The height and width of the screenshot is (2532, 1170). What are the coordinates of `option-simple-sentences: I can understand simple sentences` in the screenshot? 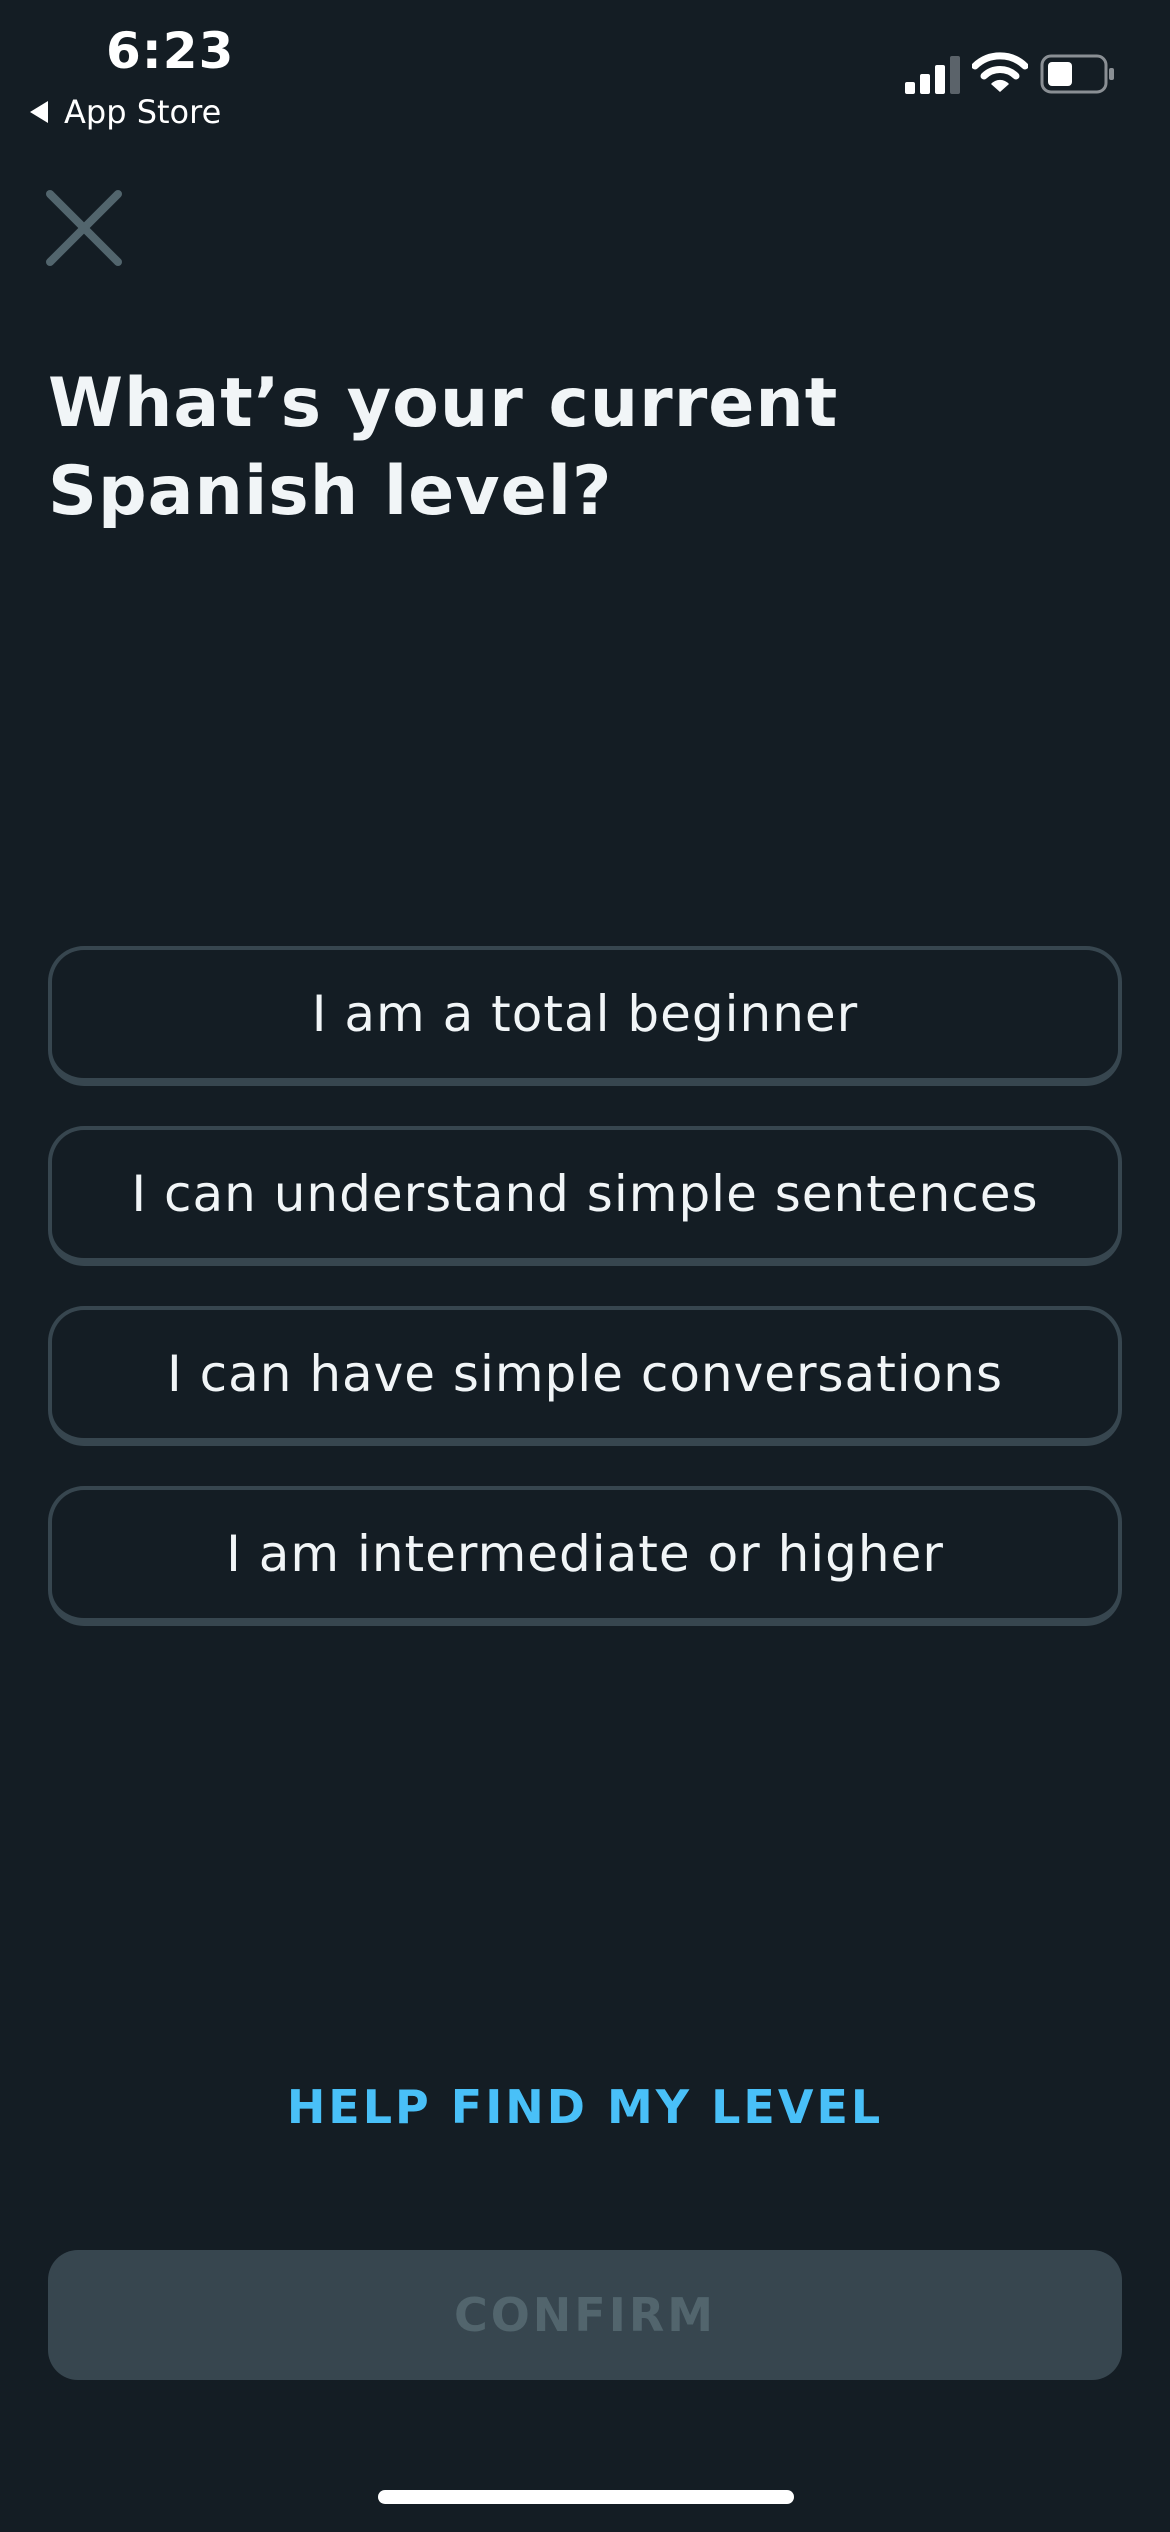 It's located at (585, 1196).